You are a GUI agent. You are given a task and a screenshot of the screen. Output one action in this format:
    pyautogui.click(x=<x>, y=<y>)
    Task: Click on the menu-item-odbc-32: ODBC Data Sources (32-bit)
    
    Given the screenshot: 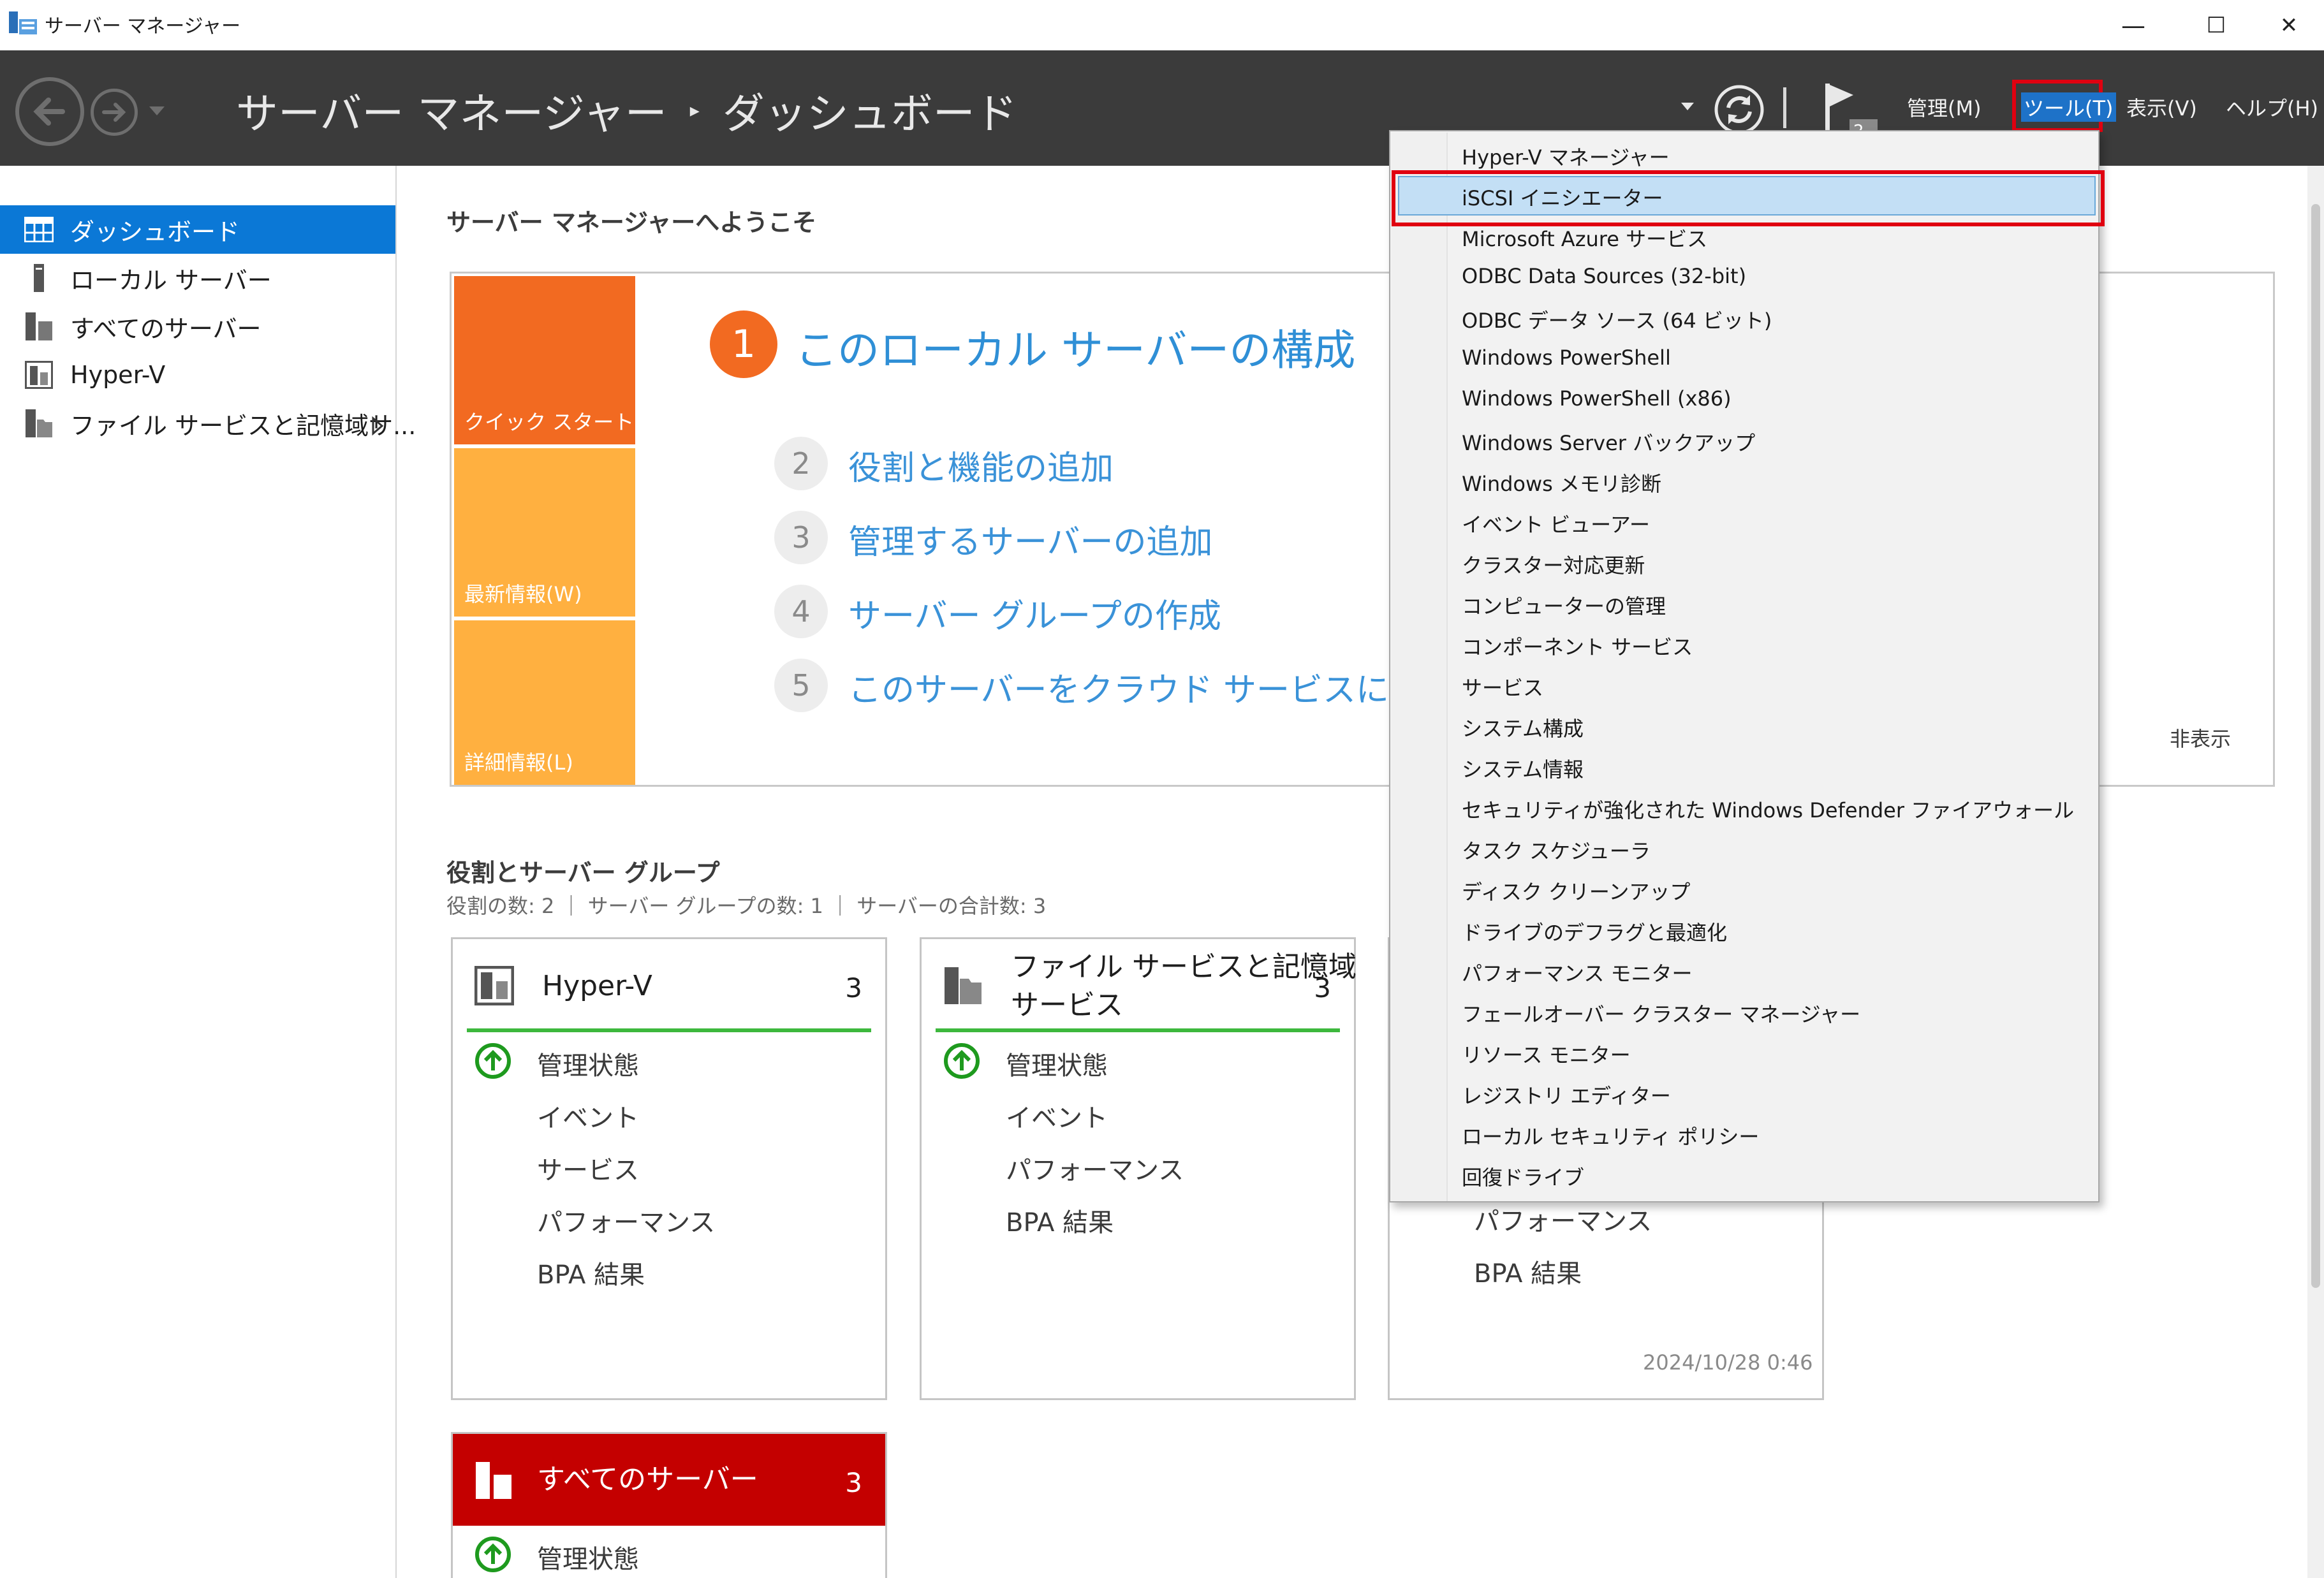 What is the action you would take?
    pyautogui.click(x=1604, y=276)
    